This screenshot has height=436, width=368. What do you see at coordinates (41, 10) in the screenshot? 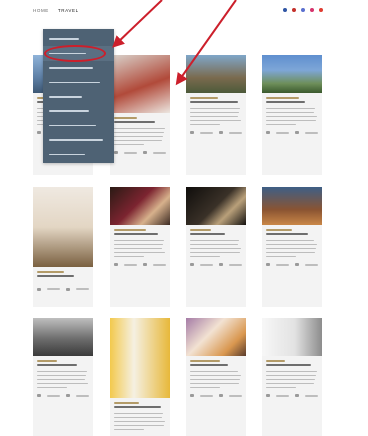
I see `nav-item-home: HOME` at bounding box center [41, 10].